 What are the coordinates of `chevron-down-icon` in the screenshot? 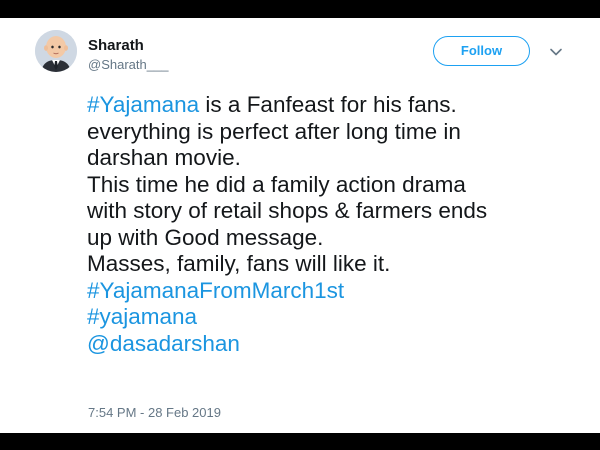 It's located at (556, 52).